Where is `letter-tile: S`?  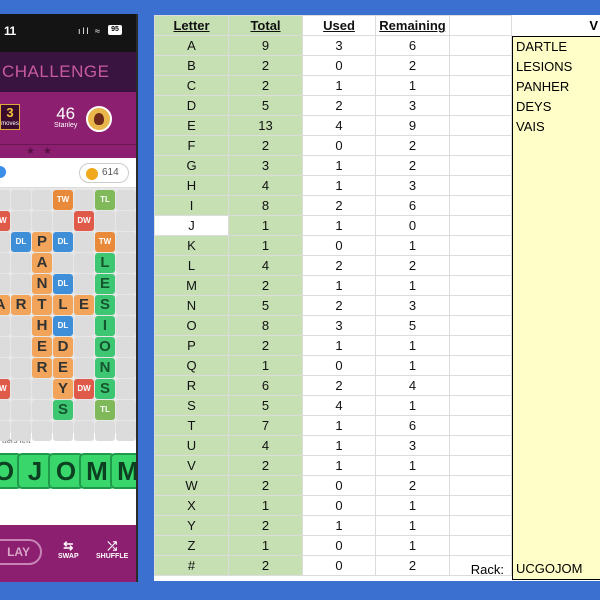 letter-tile: S is located at coordinates (63, 410).